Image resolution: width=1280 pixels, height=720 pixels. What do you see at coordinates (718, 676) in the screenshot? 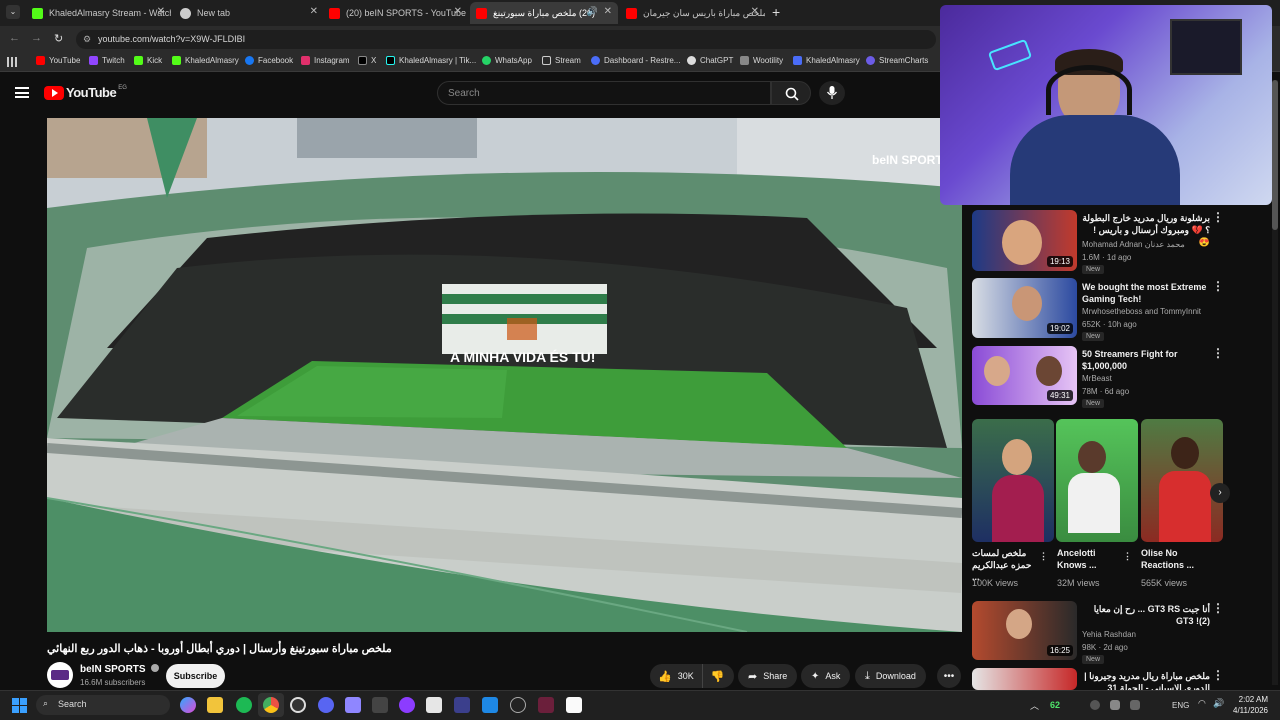
I see `dislike-button: 👎` at bounding box center [718, 676].